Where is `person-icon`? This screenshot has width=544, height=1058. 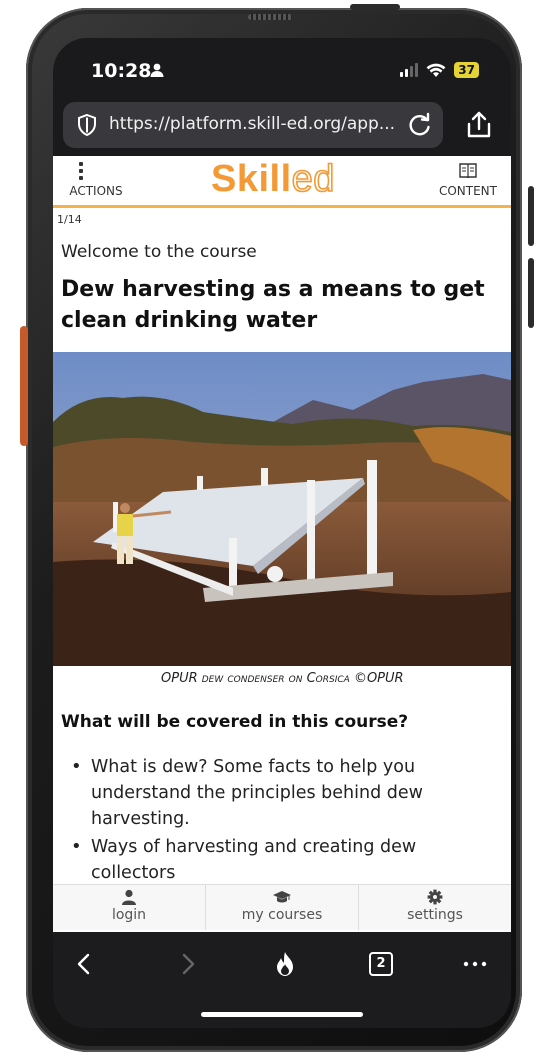 person-icon is located at coordinates (157, 70).